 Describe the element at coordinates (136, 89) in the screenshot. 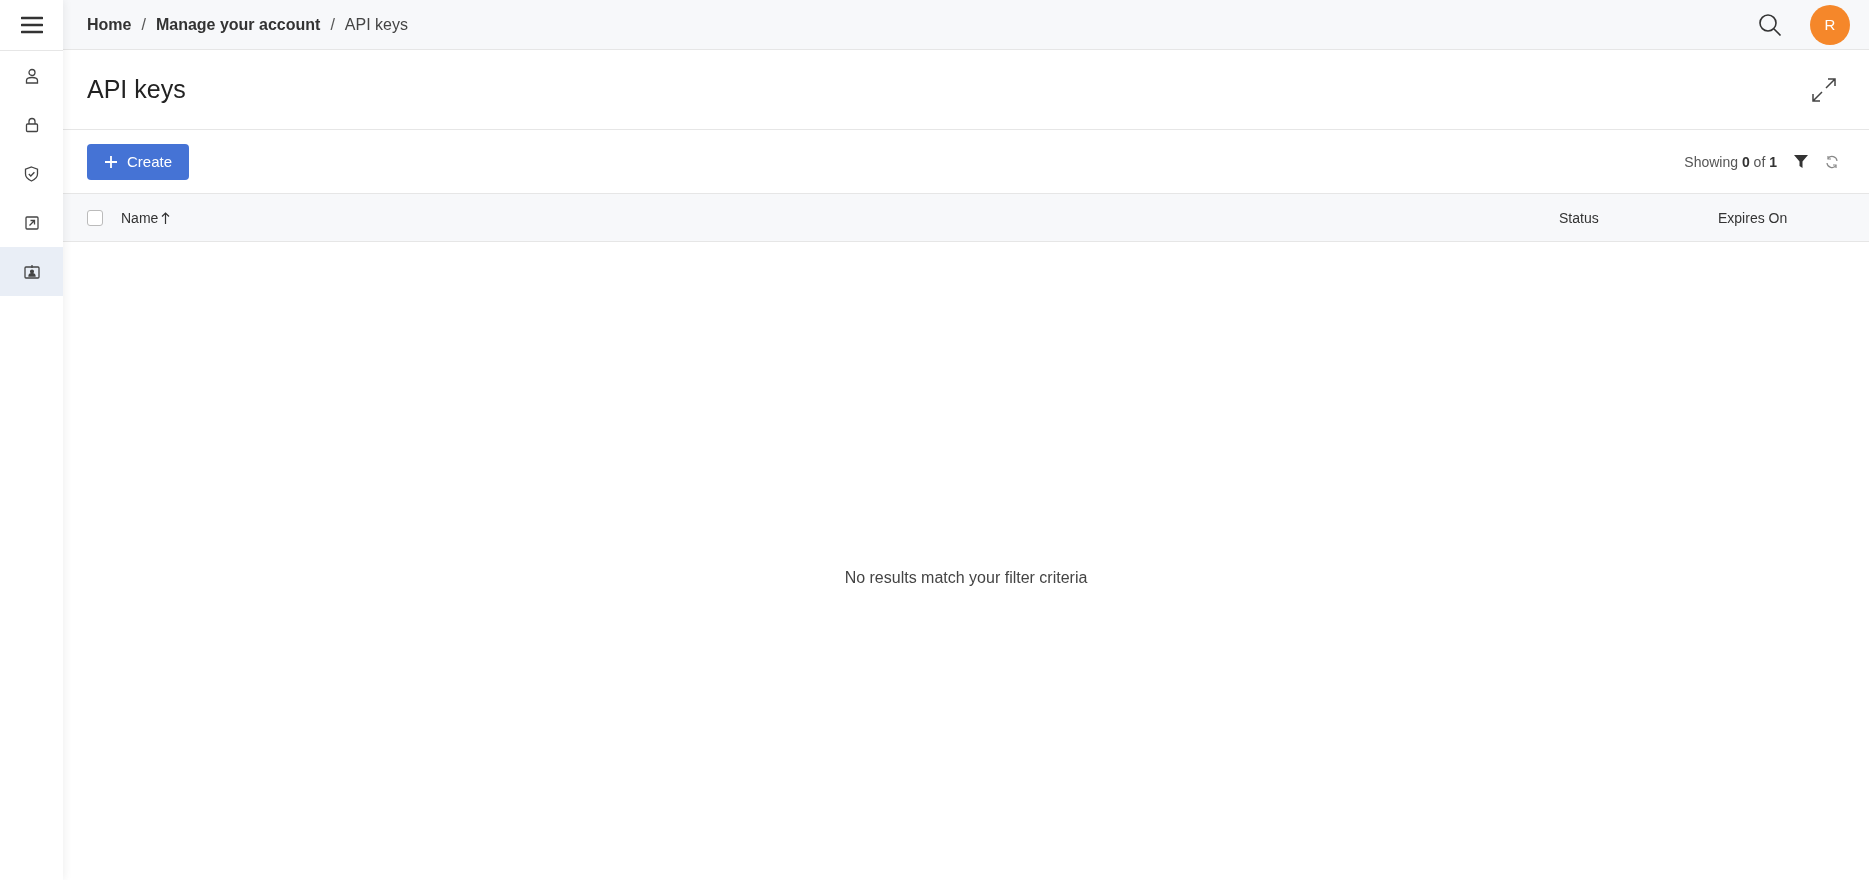

I see `page-title: API keys` at that location.